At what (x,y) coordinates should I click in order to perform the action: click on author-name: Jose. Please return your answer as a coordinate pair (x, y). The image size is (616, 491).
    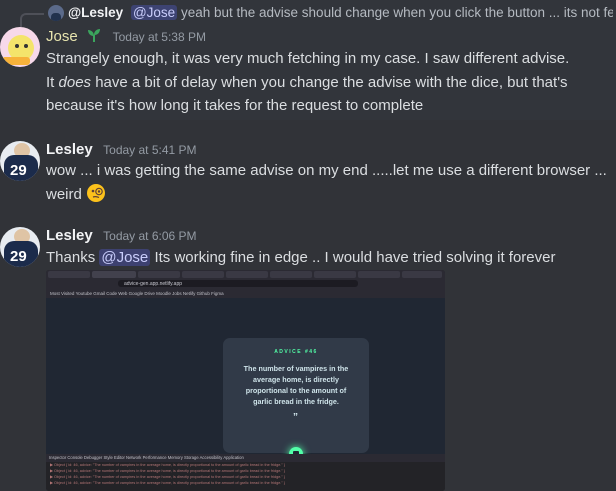
    Looking at the image, I should click on (62, 36).